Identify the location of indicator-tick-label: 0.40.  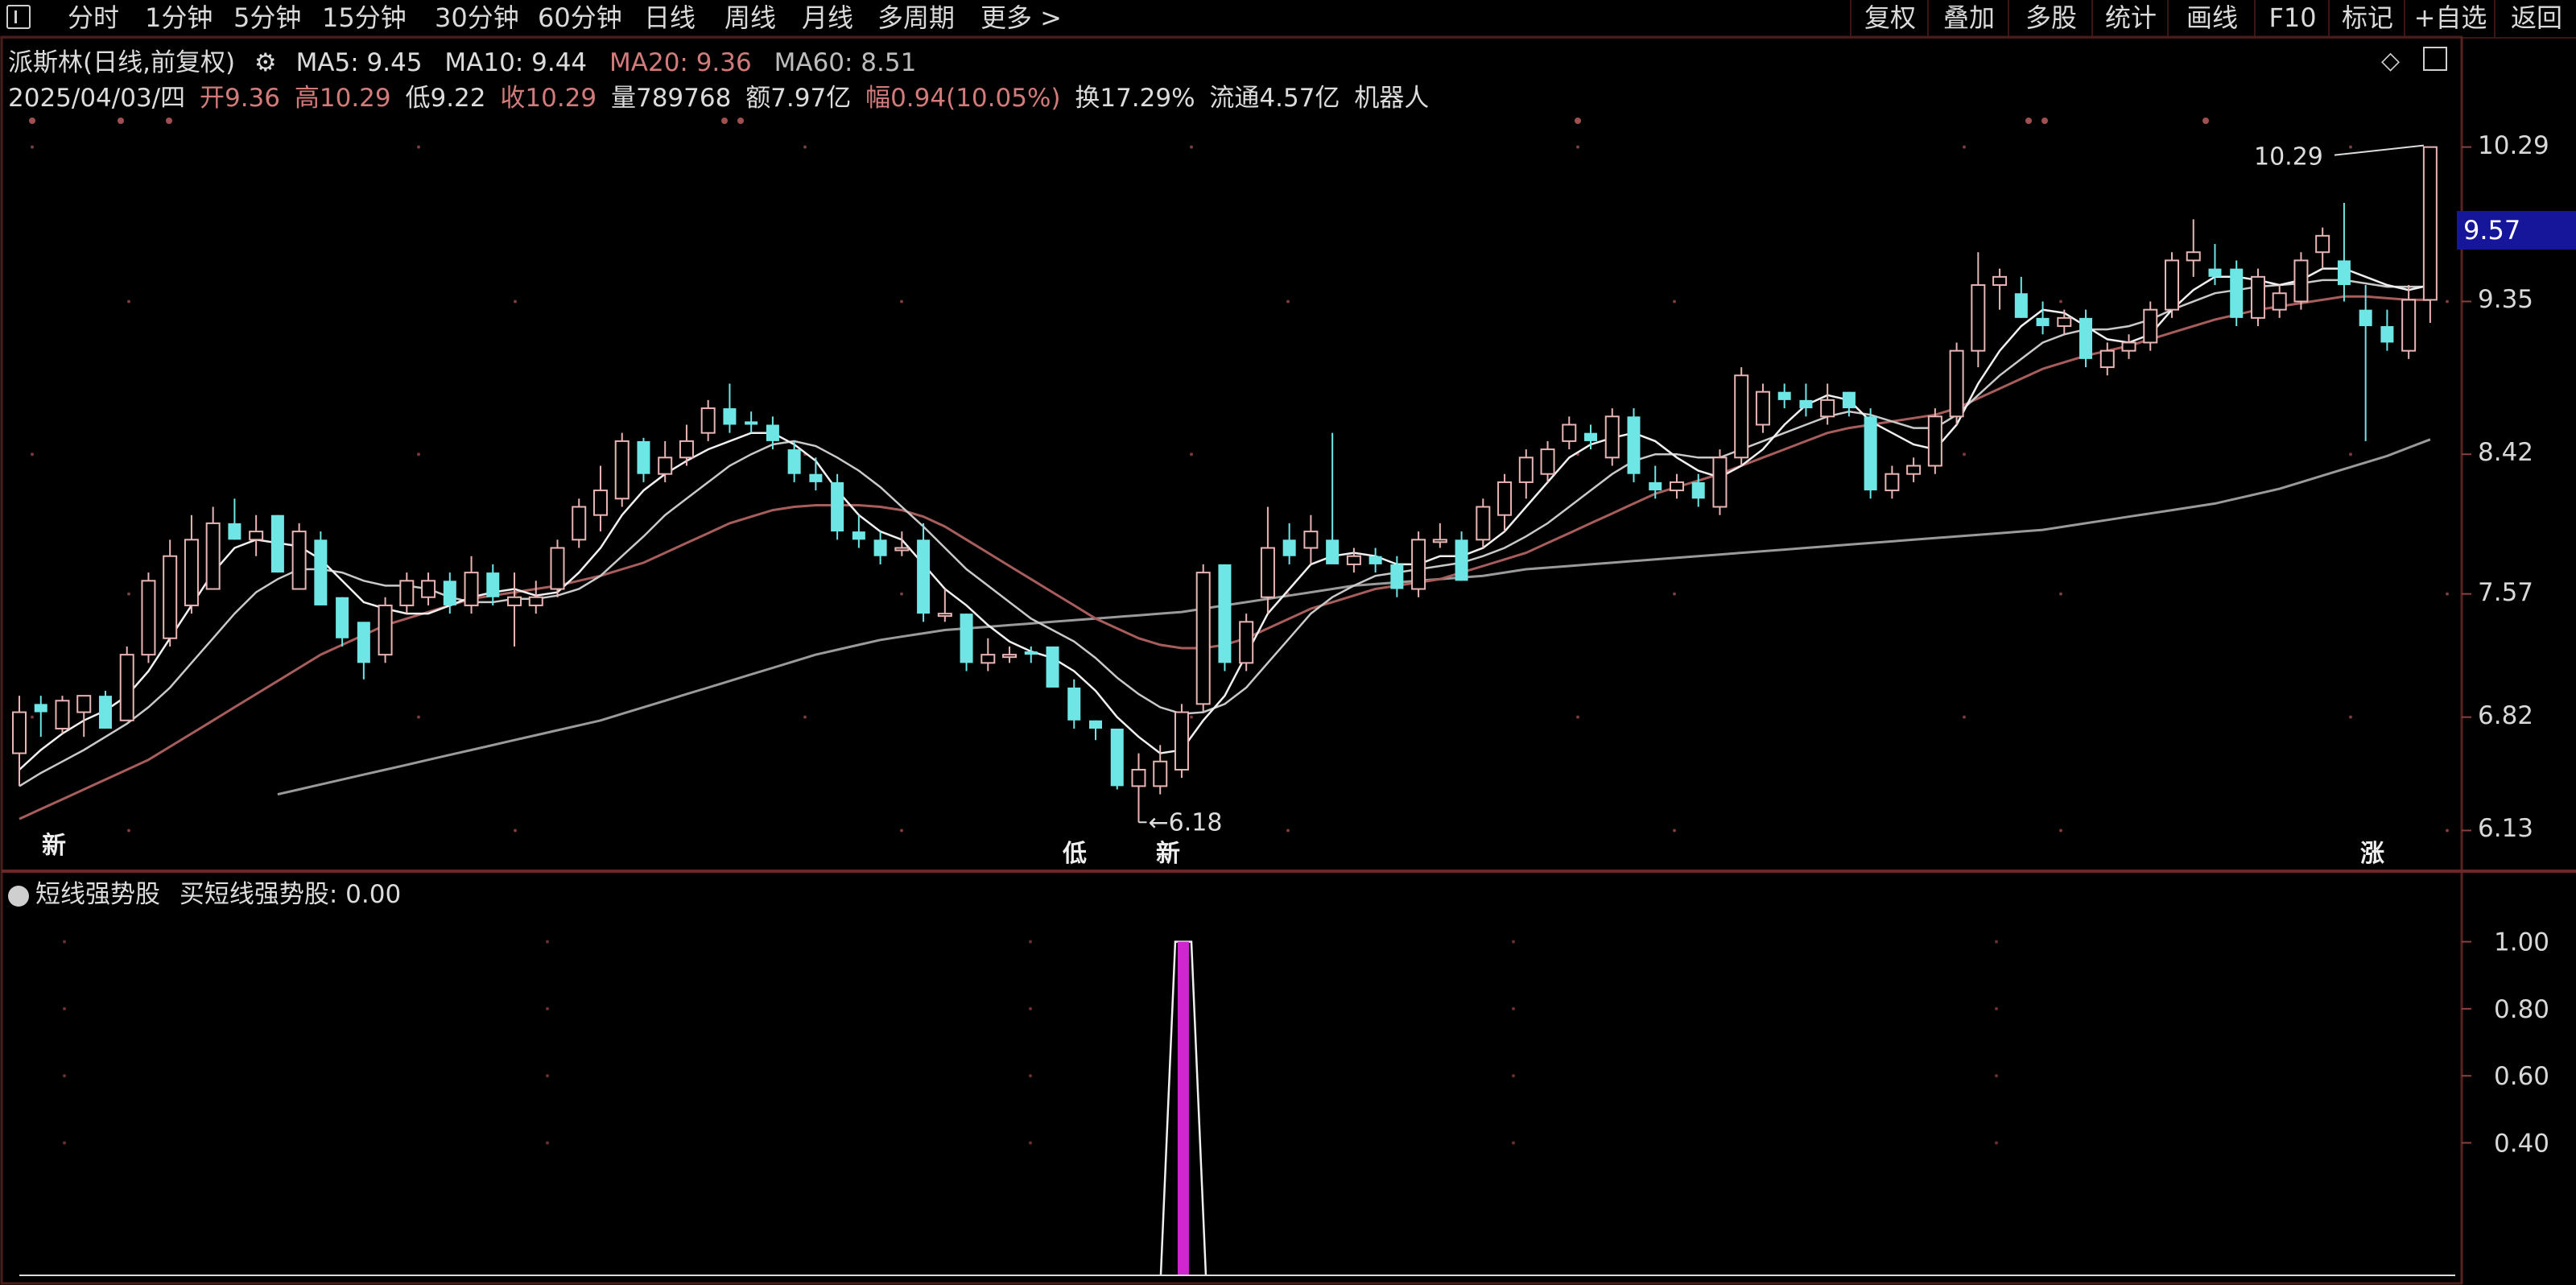
(2521, 1143).